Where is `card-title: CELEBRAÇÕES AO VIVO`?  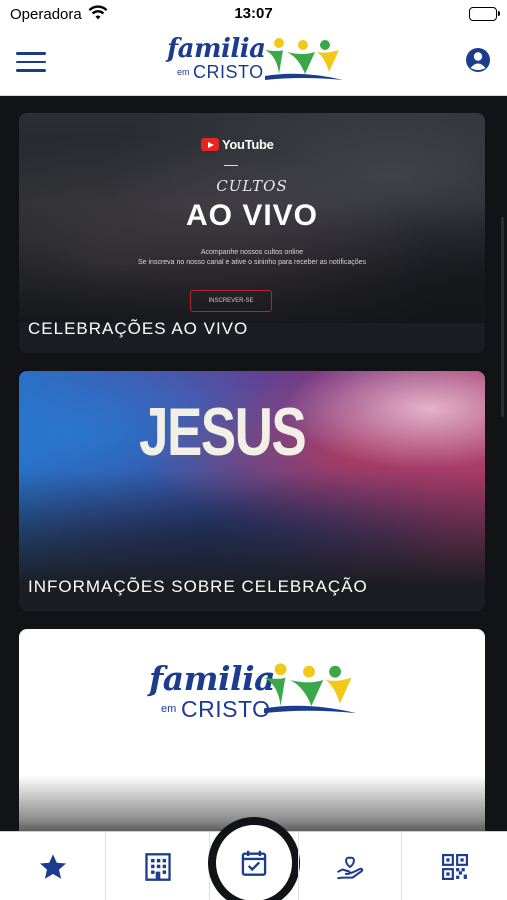 card-title: CELEBRAÇÕES AO VIVO is located at coordinates (138, 328).